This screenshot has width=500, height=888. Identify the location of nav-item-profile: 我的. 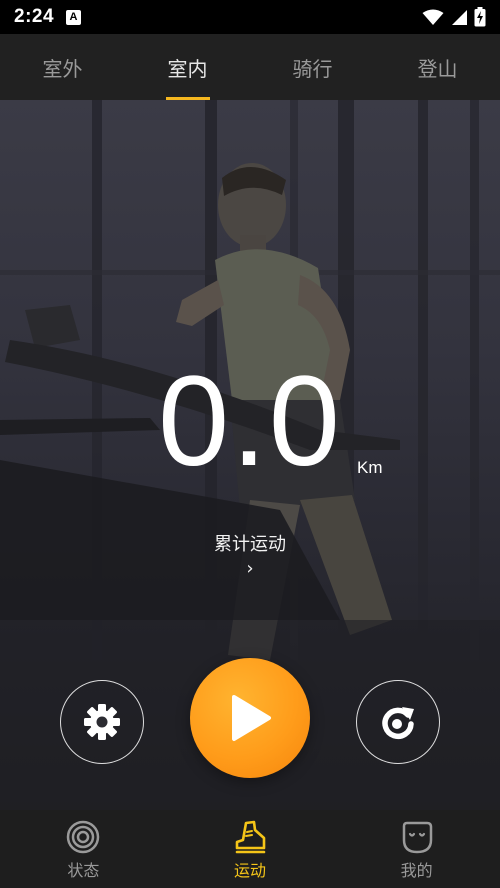
(416, 849).